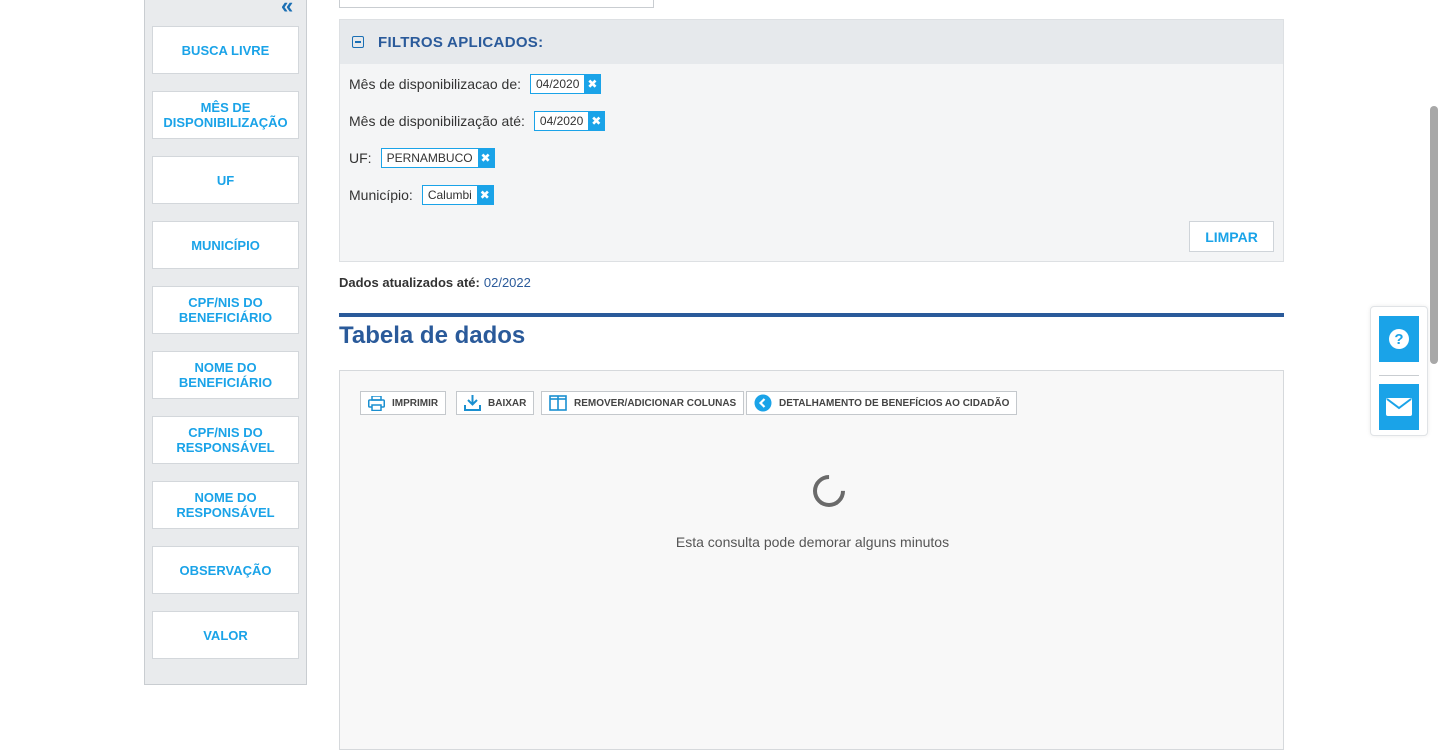 Image resolution: width=1440 pixels, height=750 pixels. What do you see at coordinates (829, 491) in the screenshot?
I see `loading-spinner-icon` at bounding box center [829, 491].